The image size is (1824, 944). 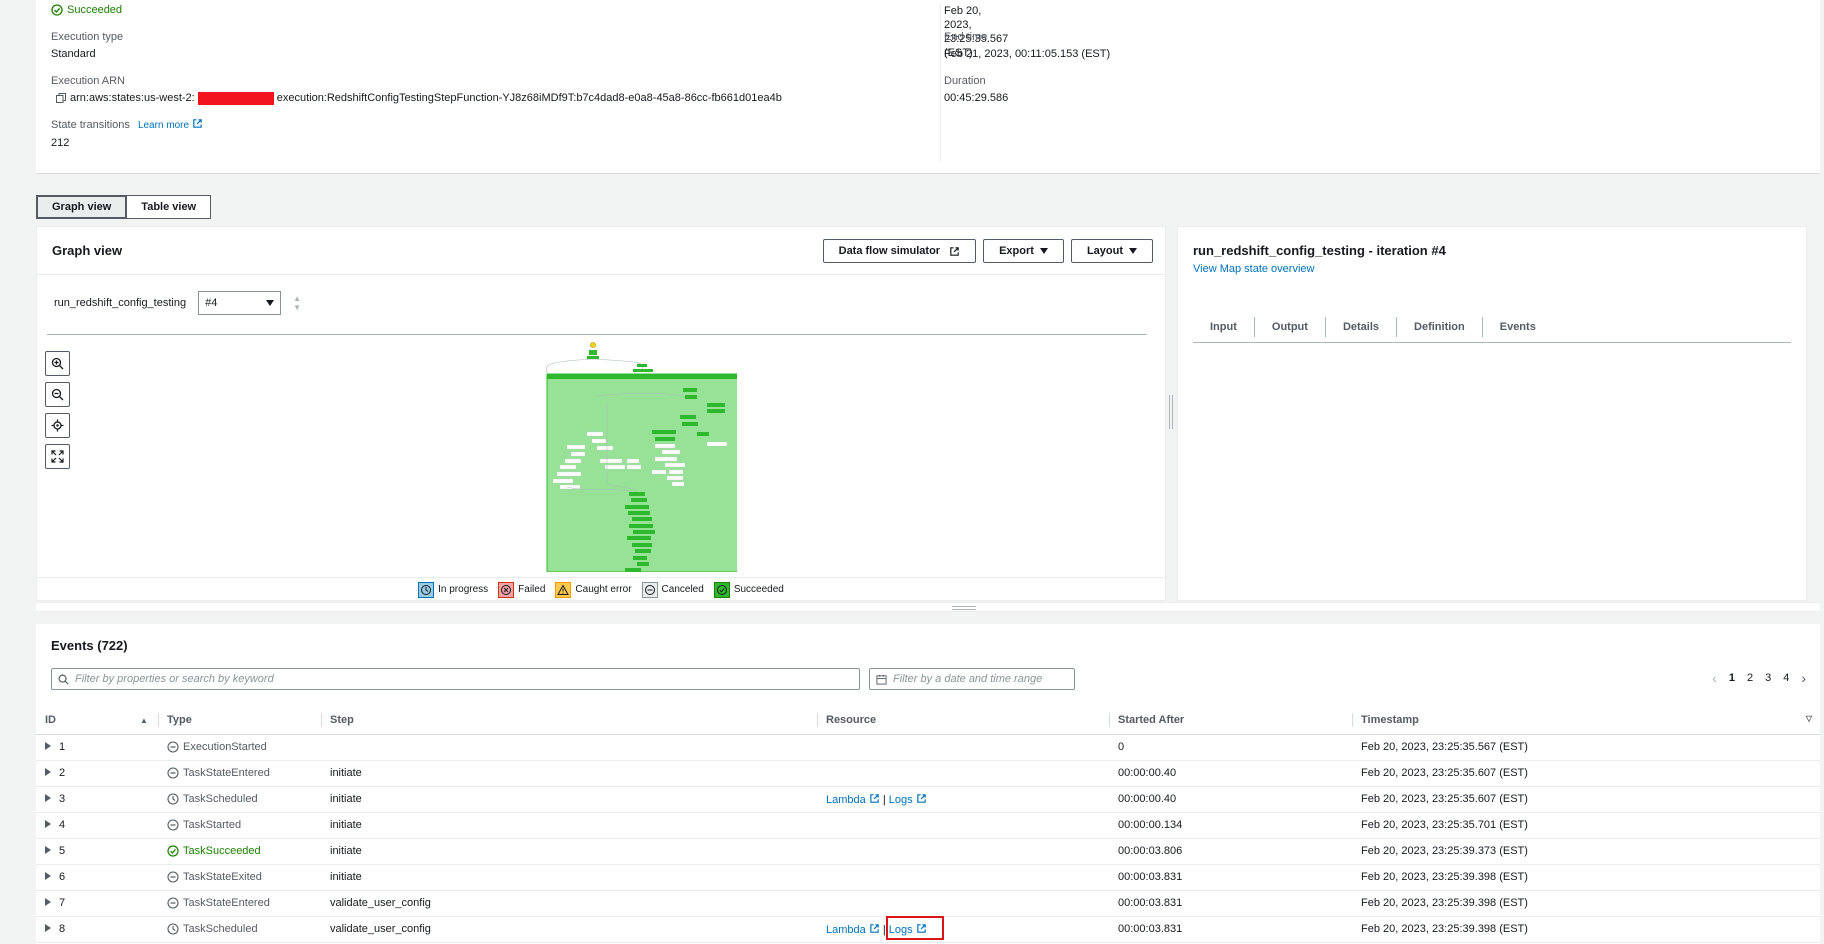 I want to click on copy-icon, so click(x=61, y=98).